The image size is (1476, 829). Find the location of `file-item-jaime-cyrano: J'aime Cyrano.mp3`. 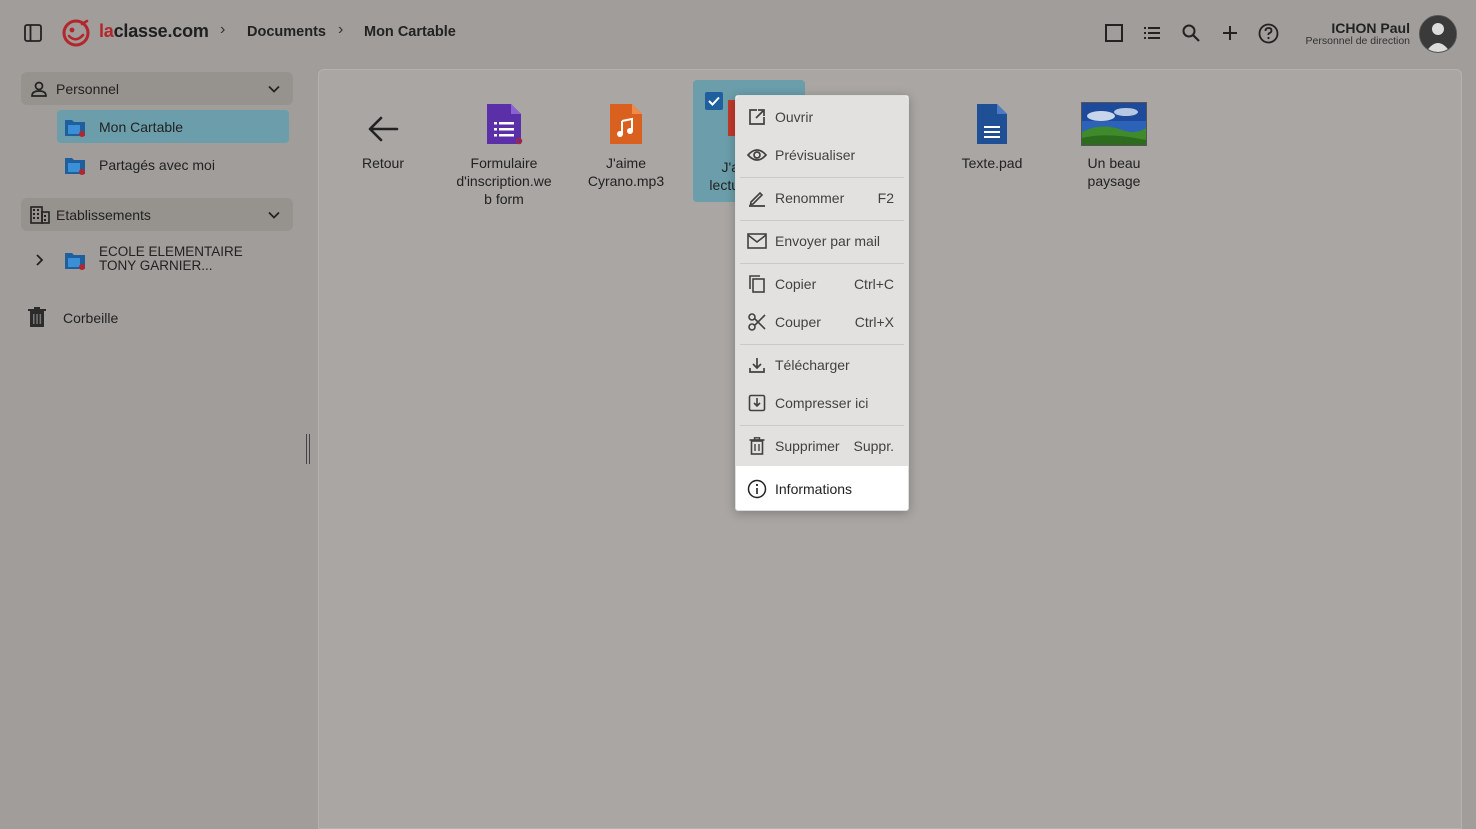

file-item-jaime-cyrano: J'aime Cyrano.mp3 is located at coordinates (626, 145).